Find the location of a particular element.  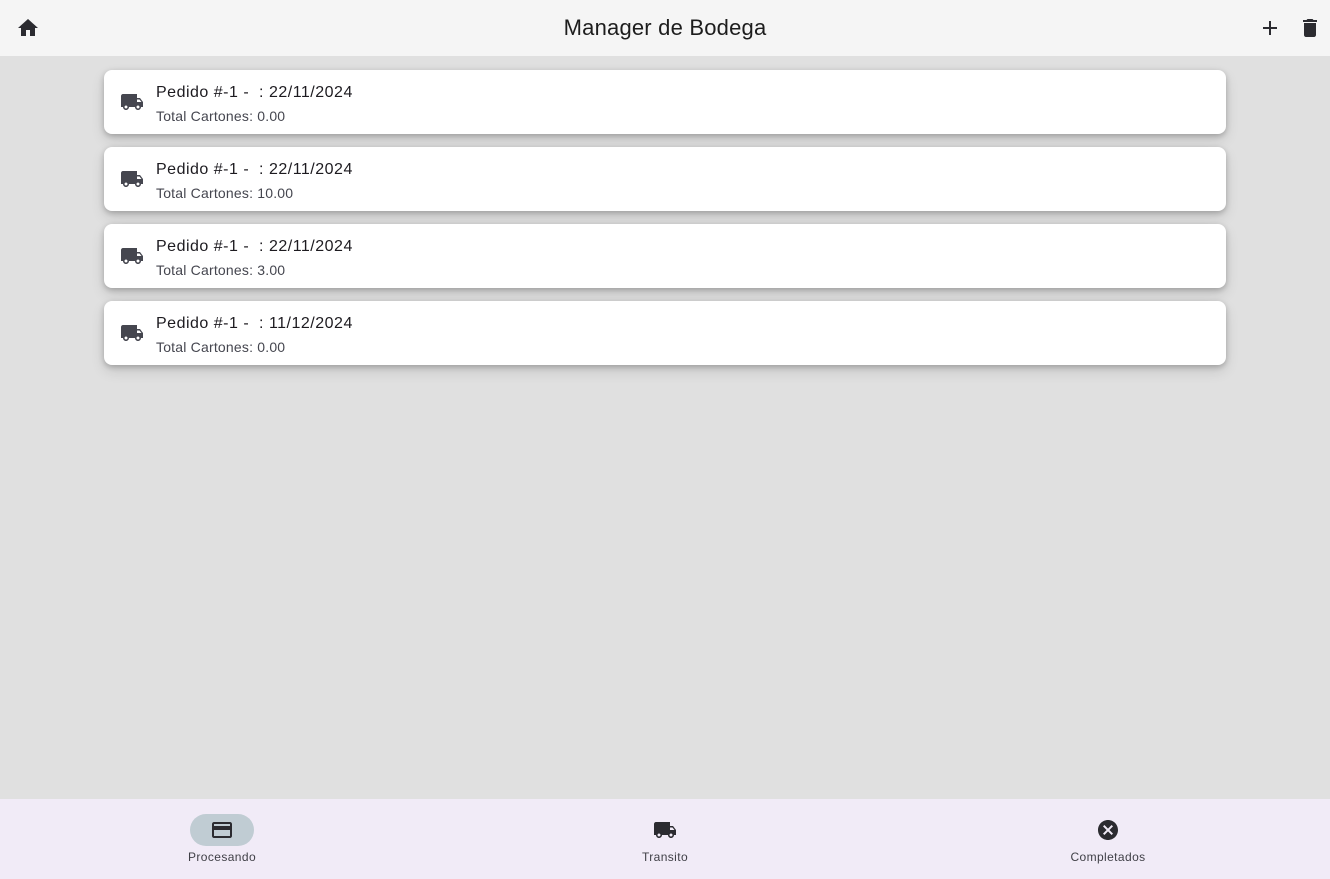

bottom-navigation: Procesando Transito Completados is located at coordinates (665, 839).